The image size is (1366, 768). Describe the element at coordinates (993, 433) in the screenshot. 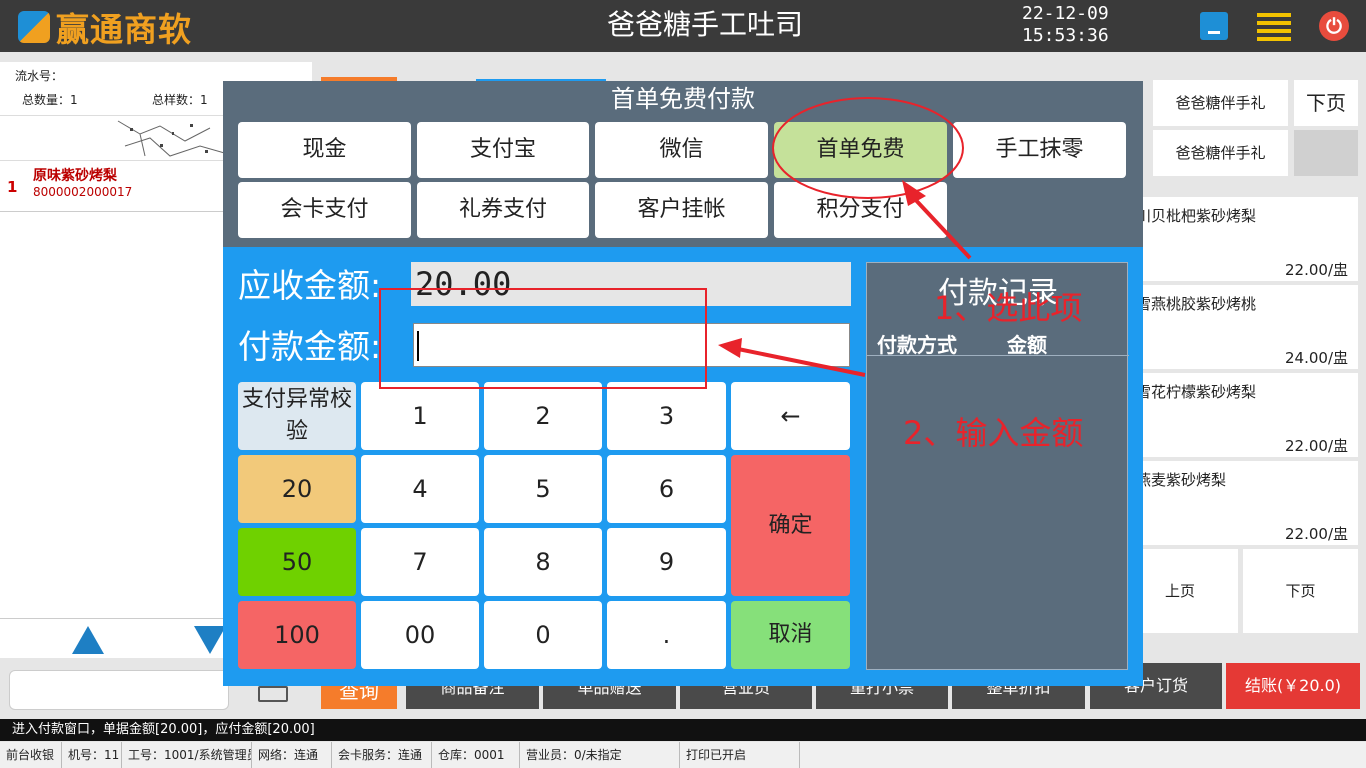

I see `annotation-step2: 2、输入金额` at that location.